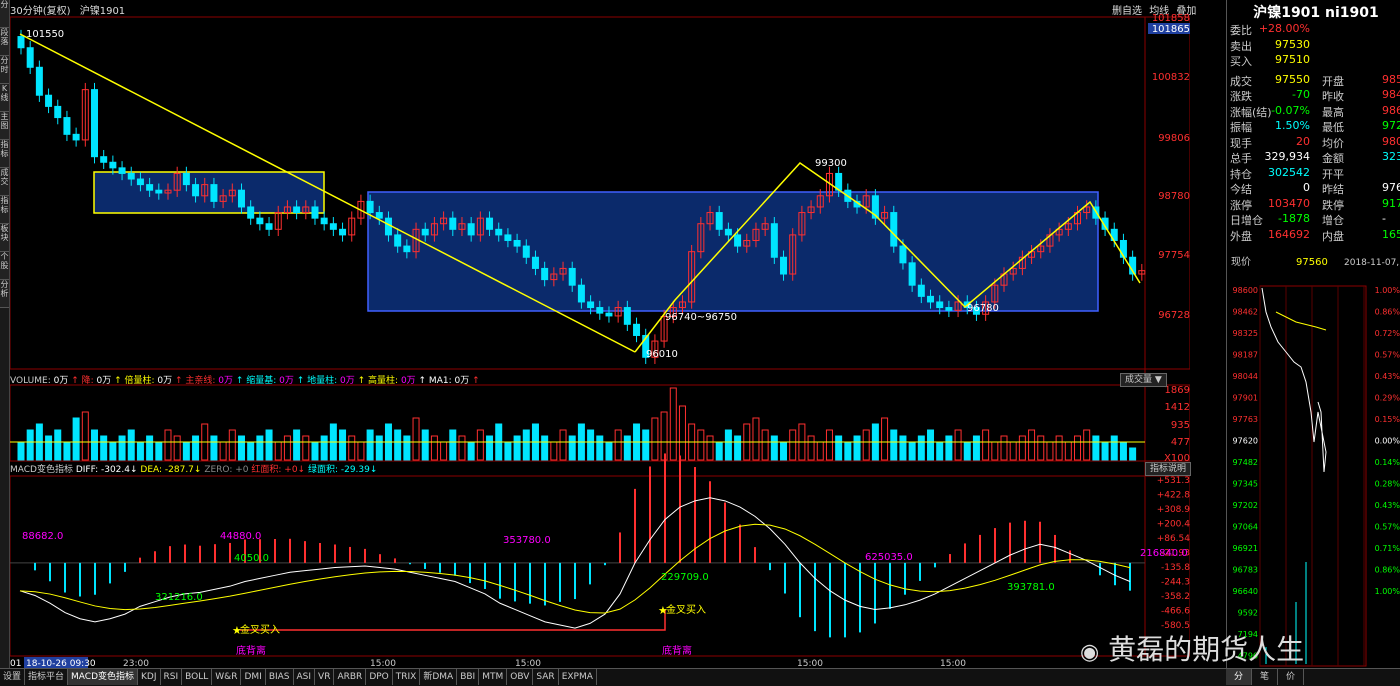 The height and width of the screenshot is (686, 1400). Describe the element at coordinates (493, 677) in the screenshot. I see `indicator-tab-16: MTM` at that location.